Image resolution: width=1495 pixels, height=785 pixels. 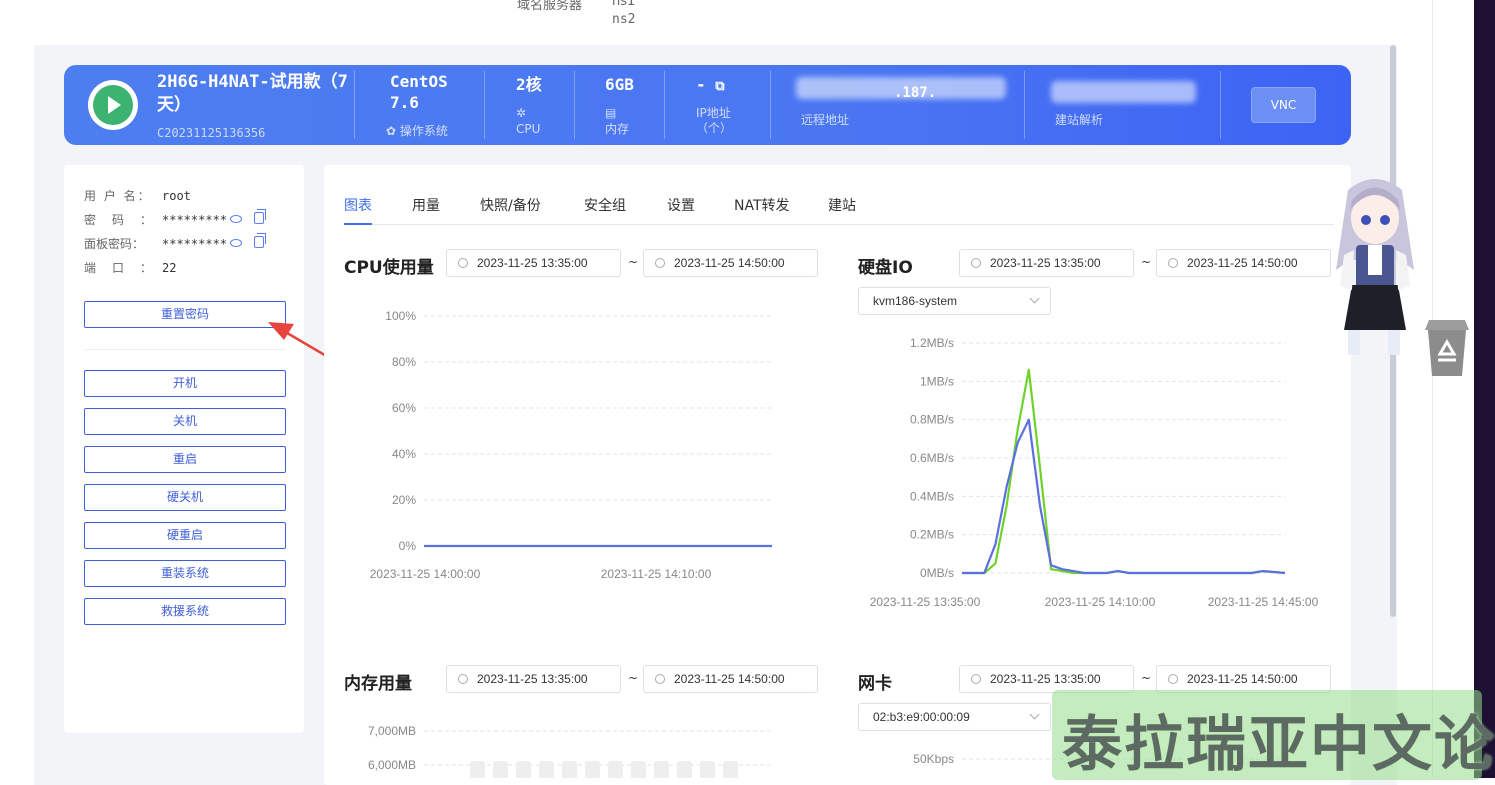 I want to click on dns-ns1: ns1, so click(x=624, y=4).